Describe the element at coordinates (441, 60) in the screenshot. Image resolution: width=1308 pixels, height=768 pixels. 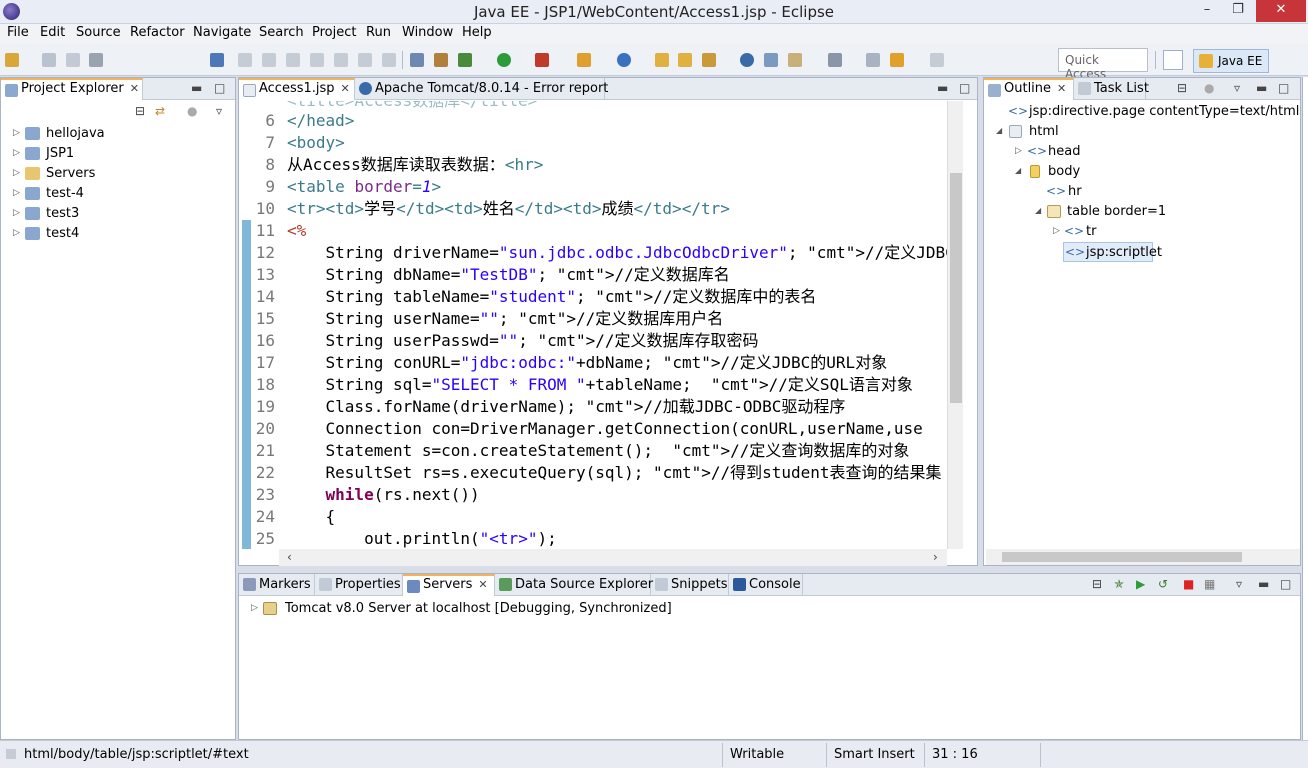
I see `toggle-ant-icon` at that location.